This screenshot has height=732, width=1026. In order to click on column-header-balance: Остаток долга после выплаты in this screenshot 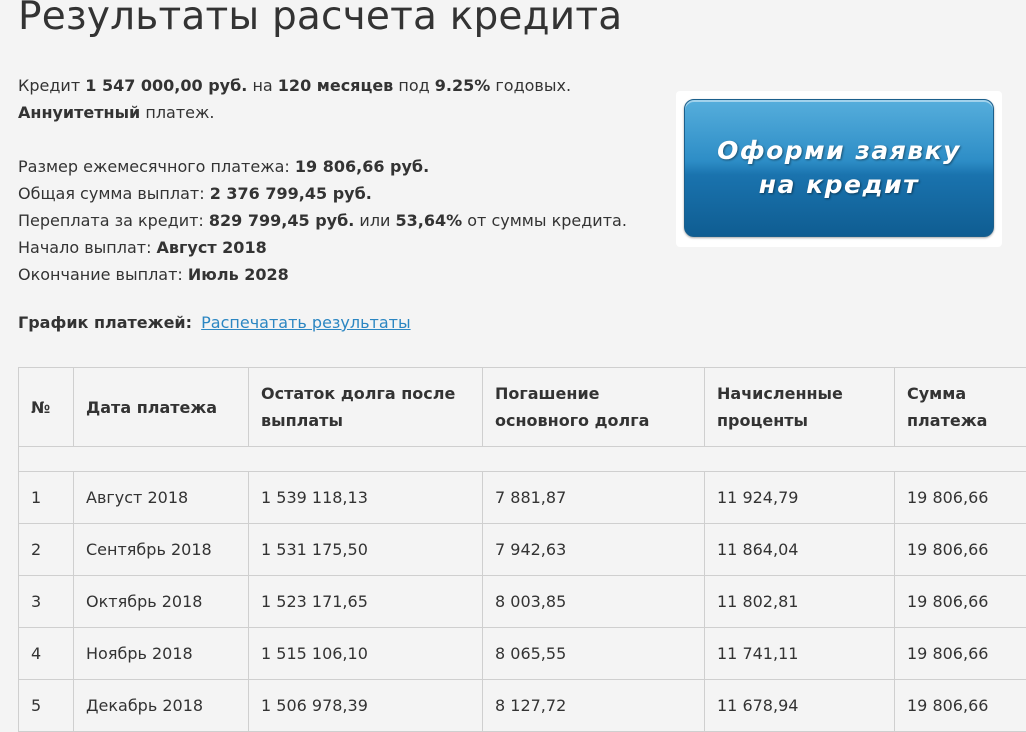, I will do `click(365, 407)`.